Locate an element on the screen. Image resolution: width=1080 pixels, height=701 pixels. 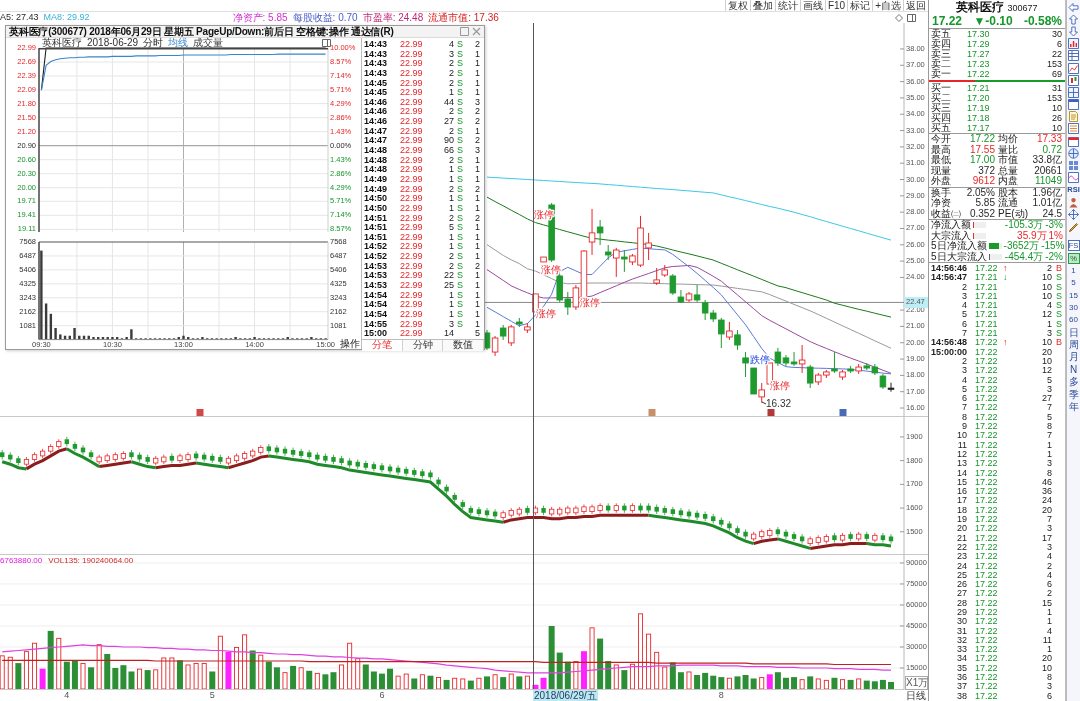
trade-time: 14:45 is located at coordinates (376, 93).